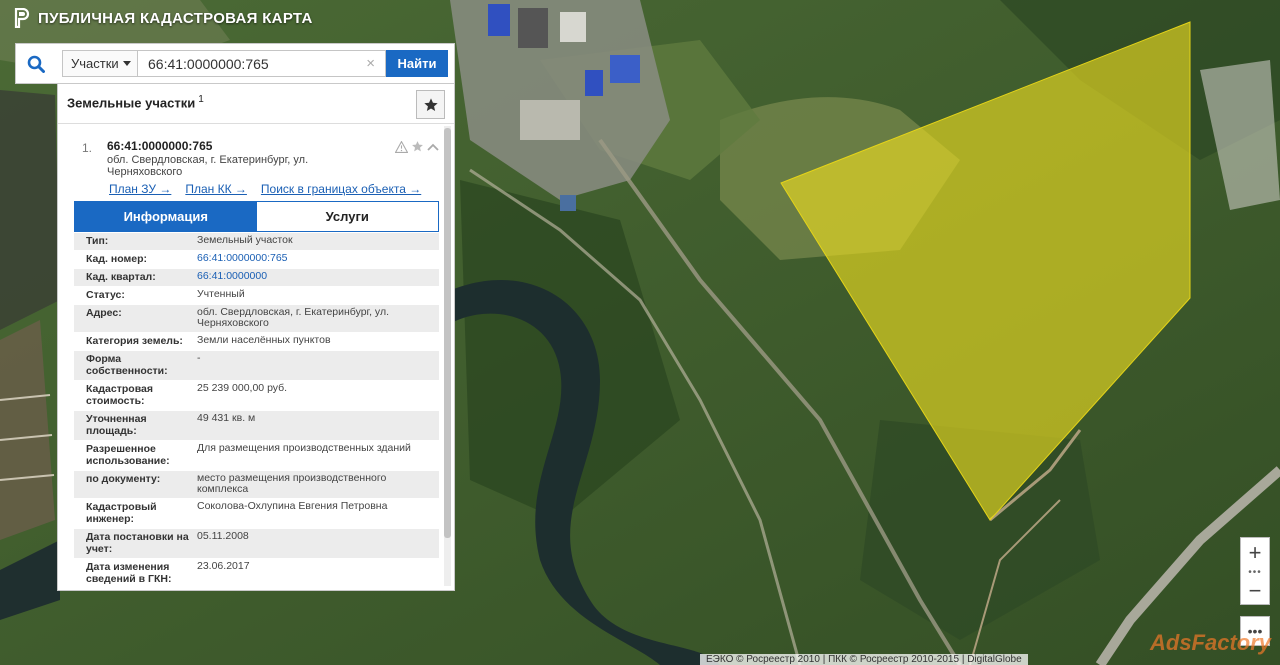 The height and width of the screenshot is (665, 1280). I want to click on warning-icon, so click(401, 146).